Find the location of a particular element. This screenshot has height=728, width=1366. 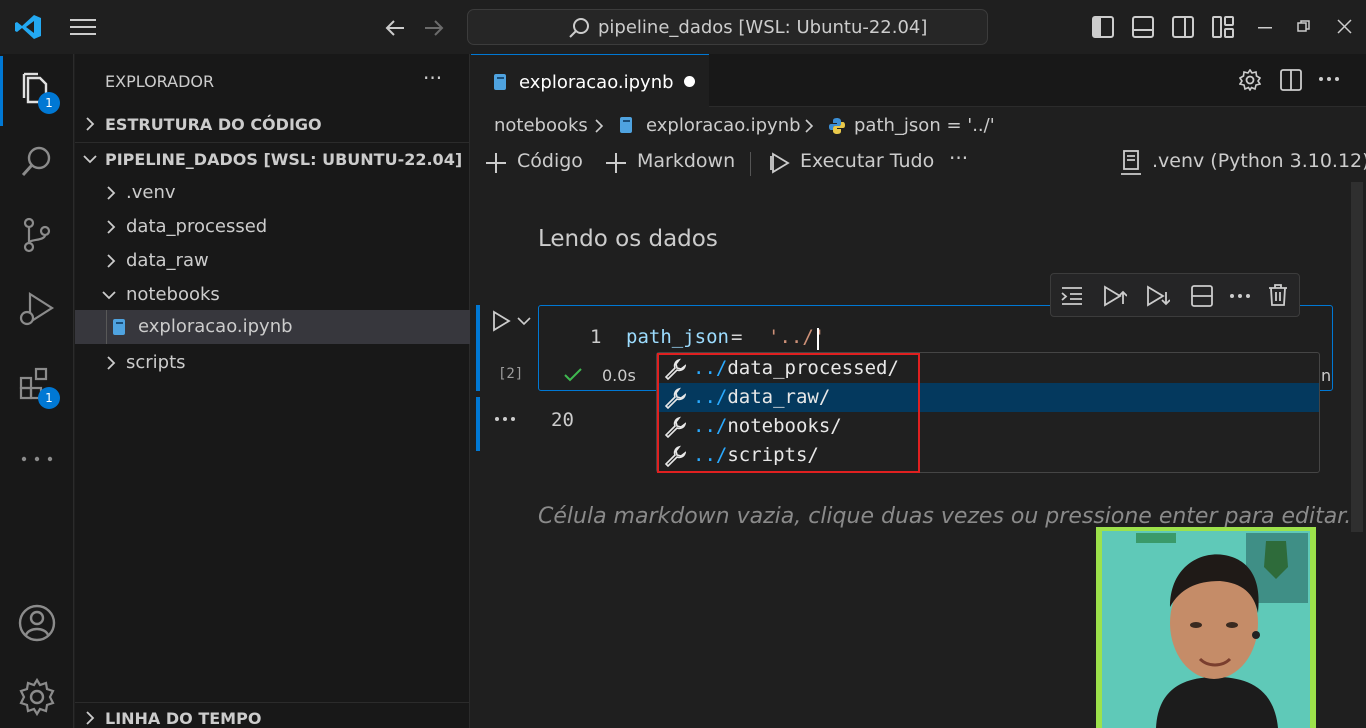

tree-item-scripts: scripts is located at coordinates (156, 362).